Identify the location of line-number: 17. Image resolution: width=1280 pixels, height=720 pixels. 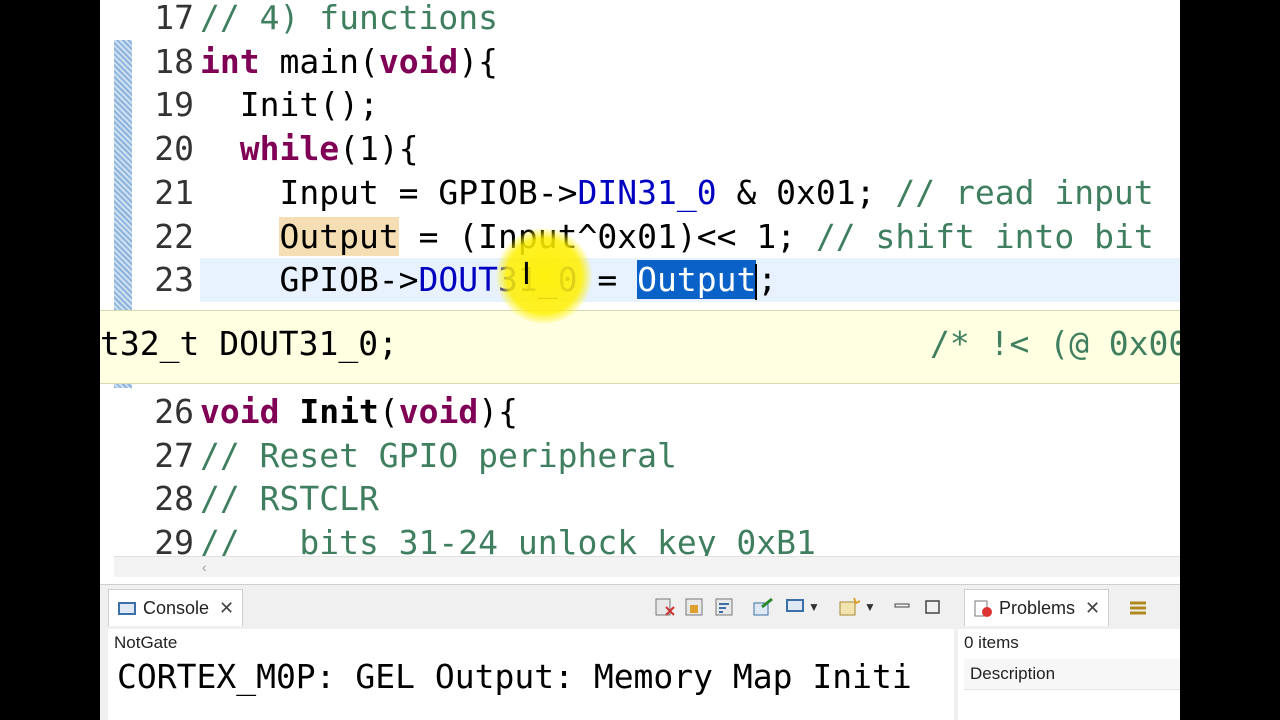
(174, 18).